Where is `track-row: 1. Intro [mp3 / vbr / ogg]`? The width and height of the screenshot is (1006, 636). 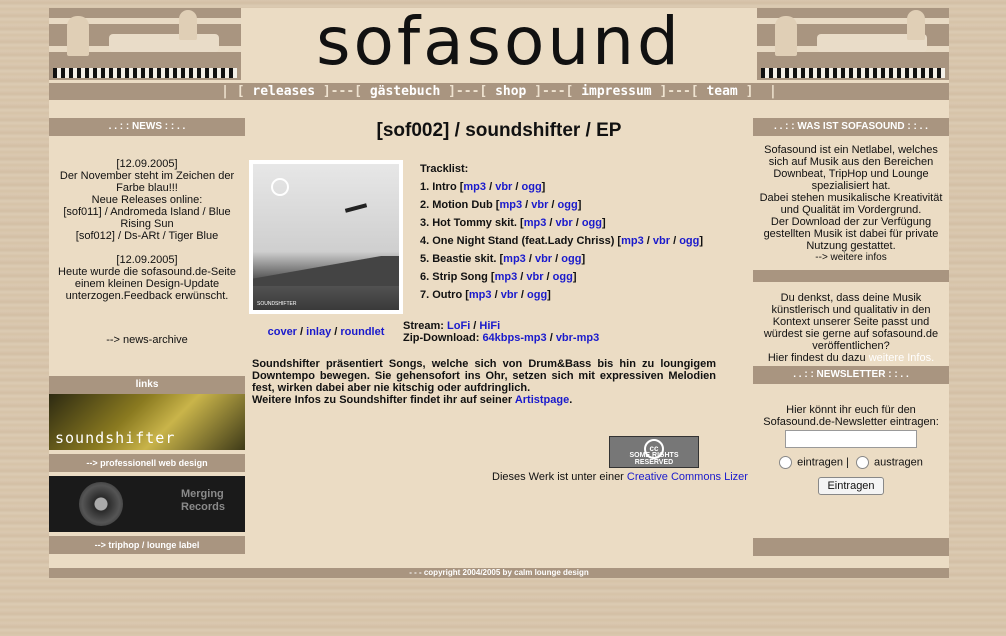 track-row: 1. Intro [mp3 / vbr / ogg] is located at coordinates (483, 187).